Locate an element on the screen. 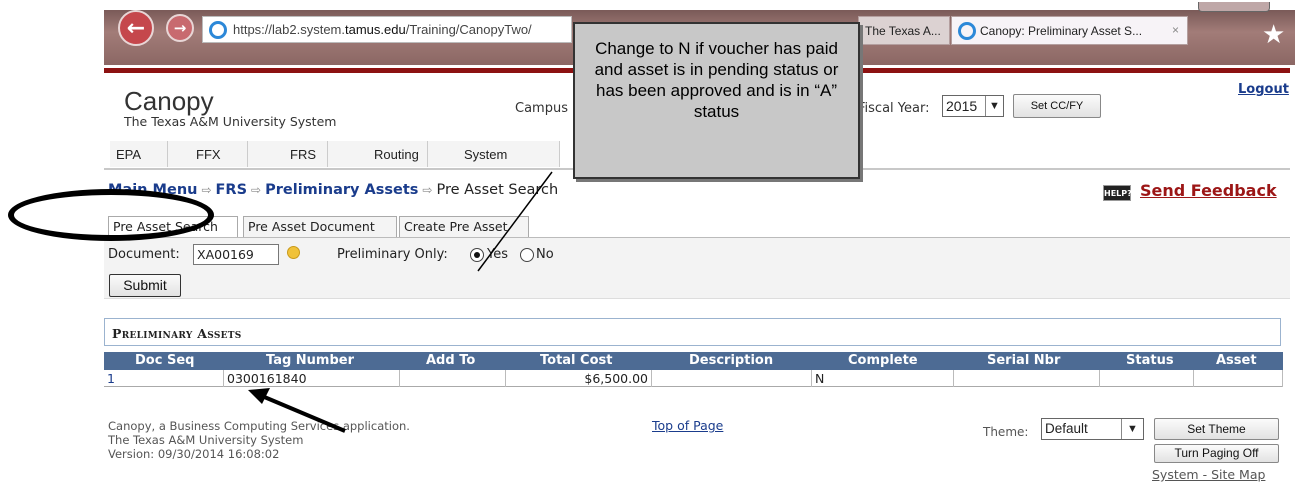  annotation-arrows is located at coordinates (400, 302).